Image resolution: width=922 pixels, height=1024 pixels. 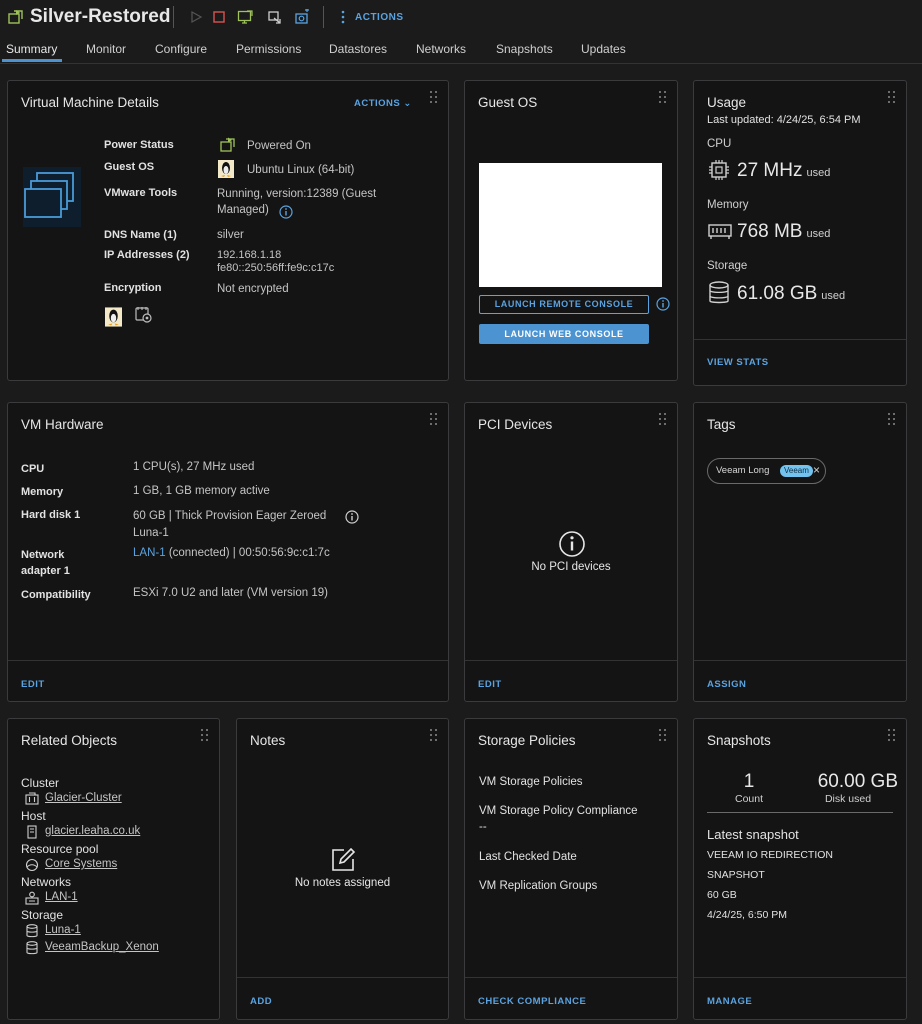 I want to click on tag-name: Veeam Long, so click(x=743, y=470).